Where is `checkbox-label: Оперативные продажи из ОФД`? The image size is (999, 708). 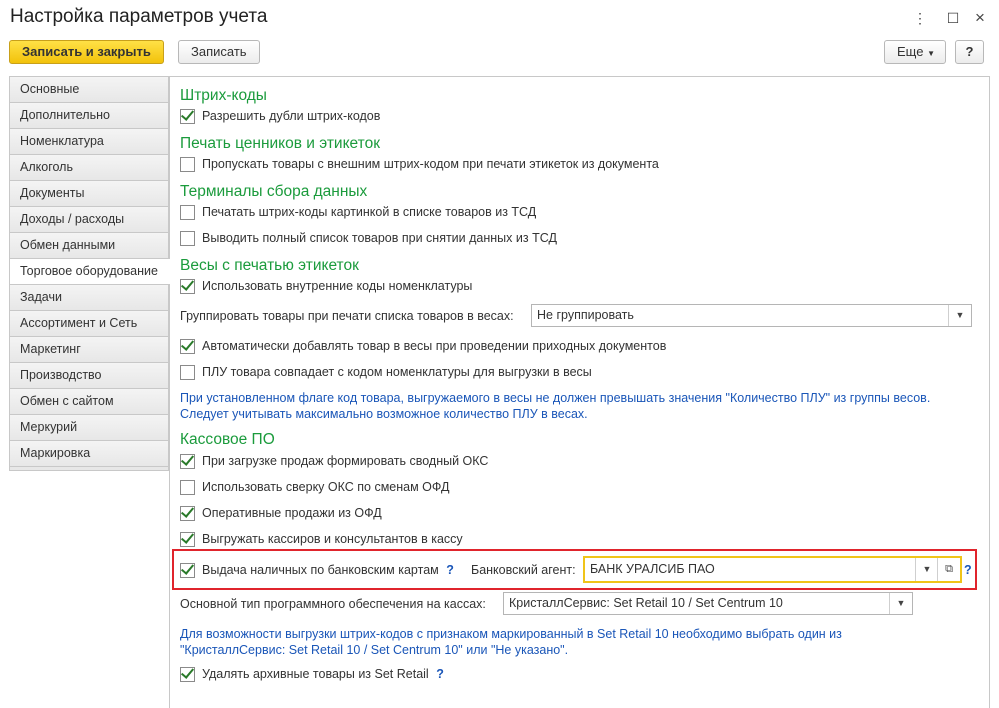 checkbox-label: Оперативные продажи из ОФД is located at coordinates (292, 513).